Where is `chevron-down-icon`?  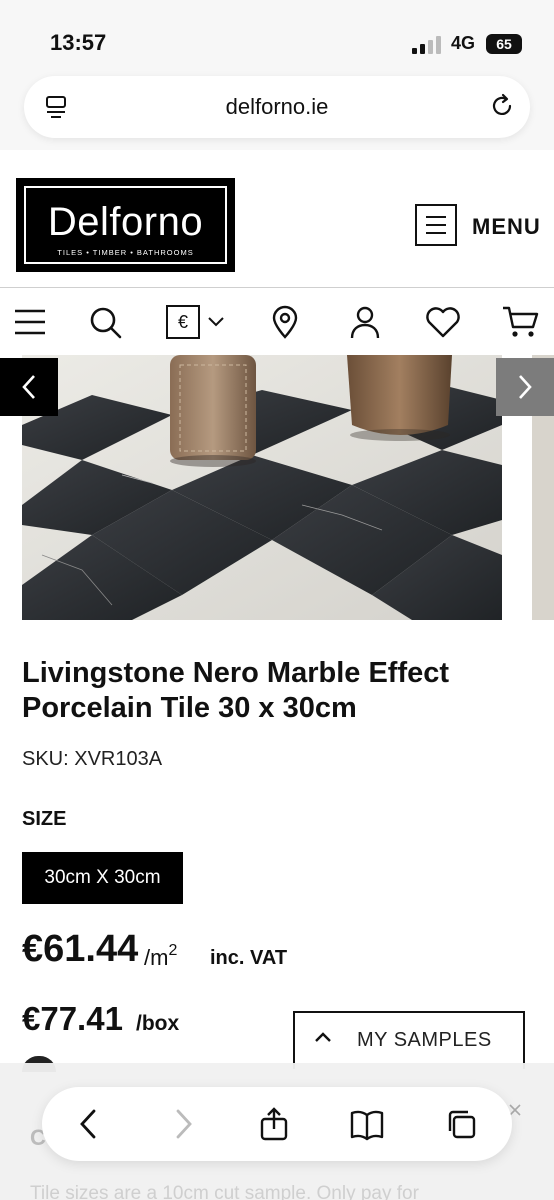
chevron-down-icon is located at coordinates (216, 322).